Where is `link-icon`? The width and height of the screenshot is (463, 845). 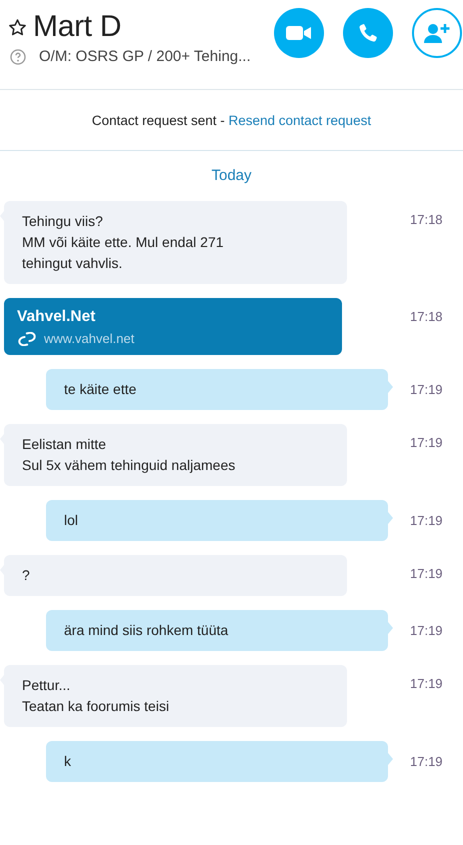
link-icon is located at coordinates (27, 339).